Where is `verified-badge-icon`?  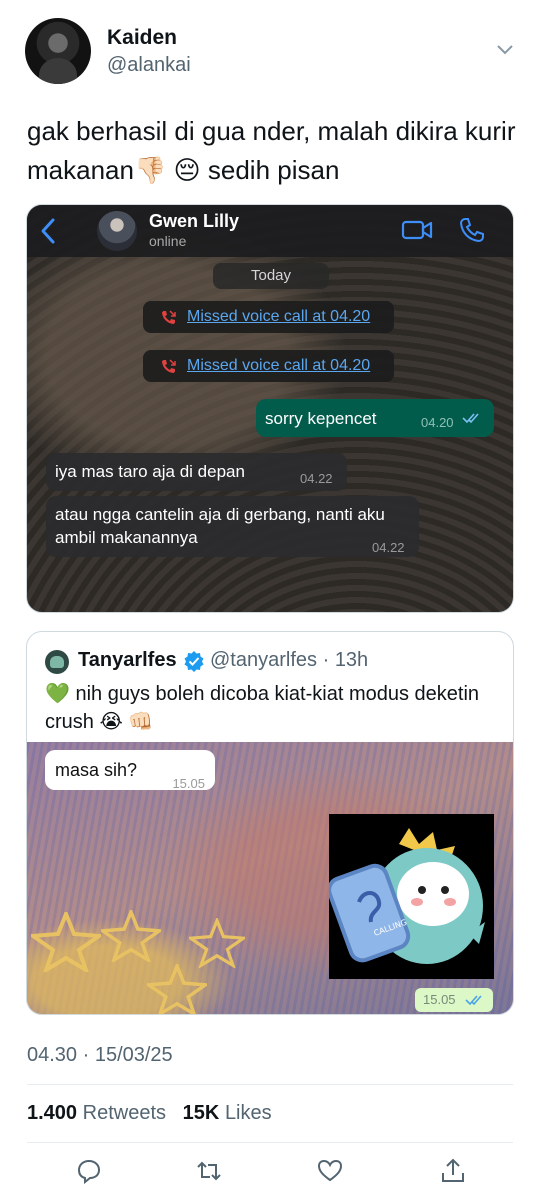 verified-badge-icon is located at coordinates (194, 661).